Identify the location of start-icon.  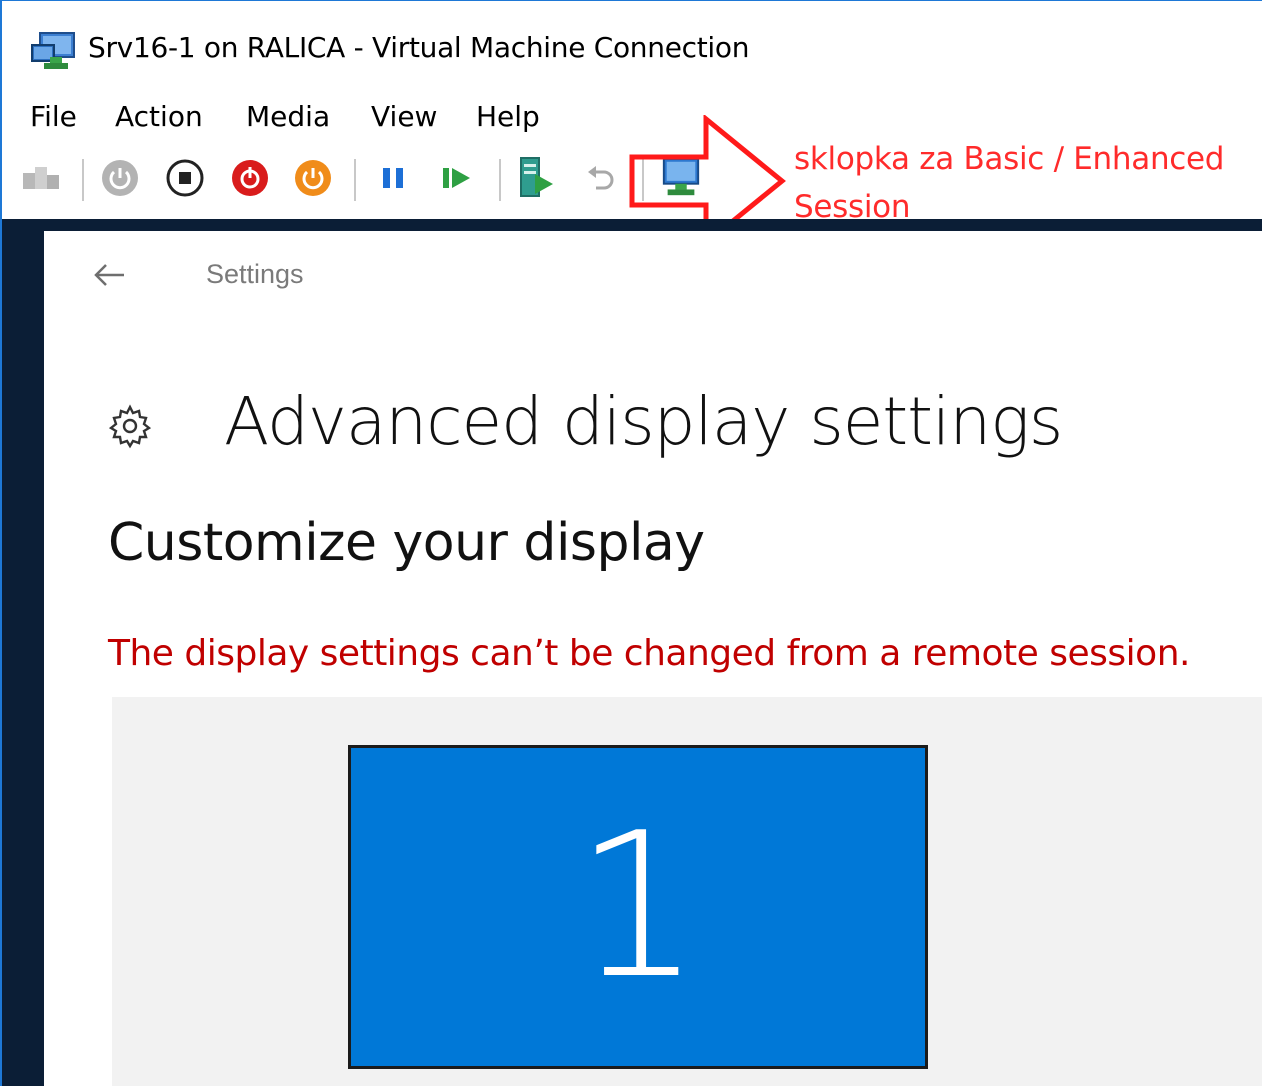
(120, 178).